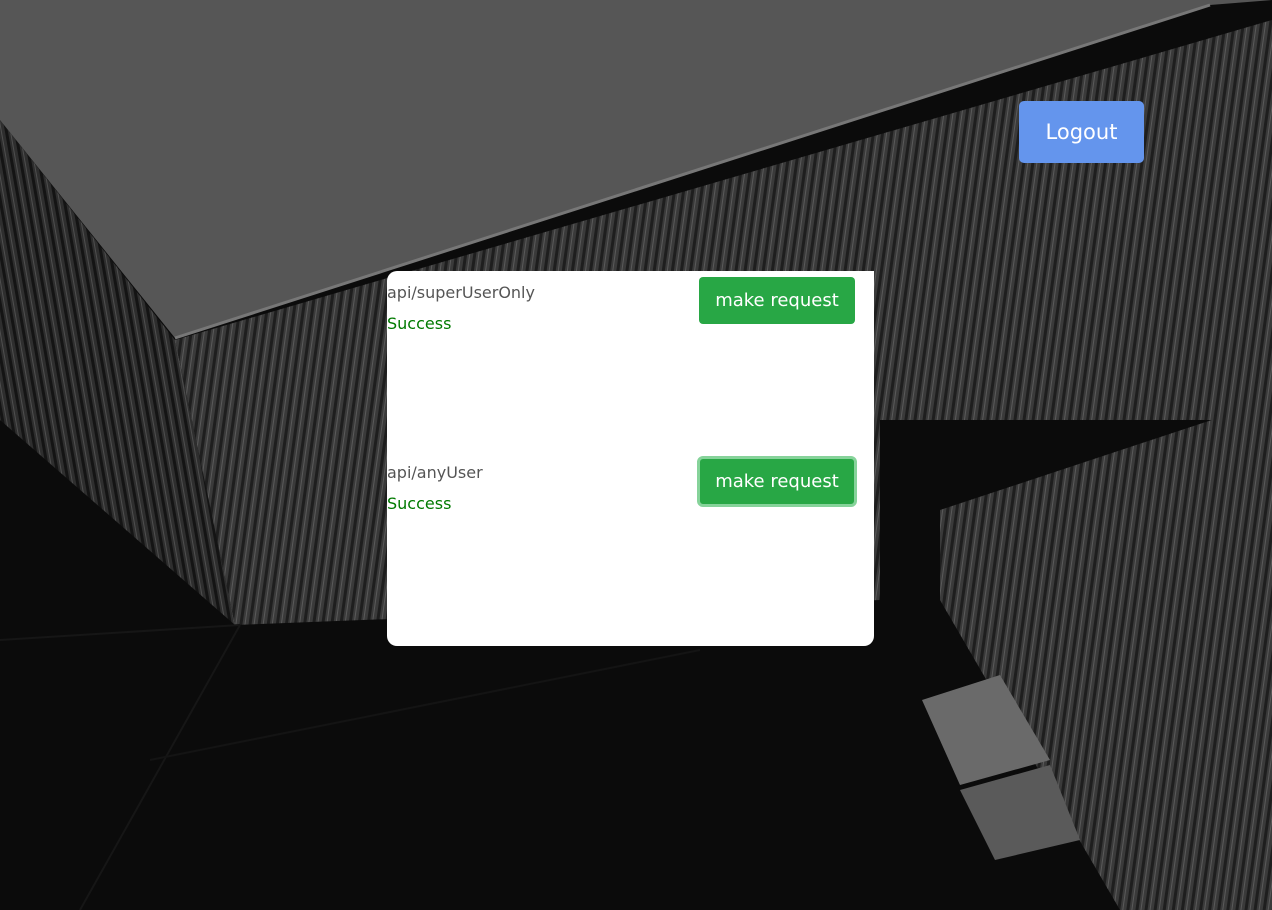 The height and width of the screenshot is (910, 1272). I want to click on endpoint-row-any-user: api/anyUser Success make request, so click(630, 541).